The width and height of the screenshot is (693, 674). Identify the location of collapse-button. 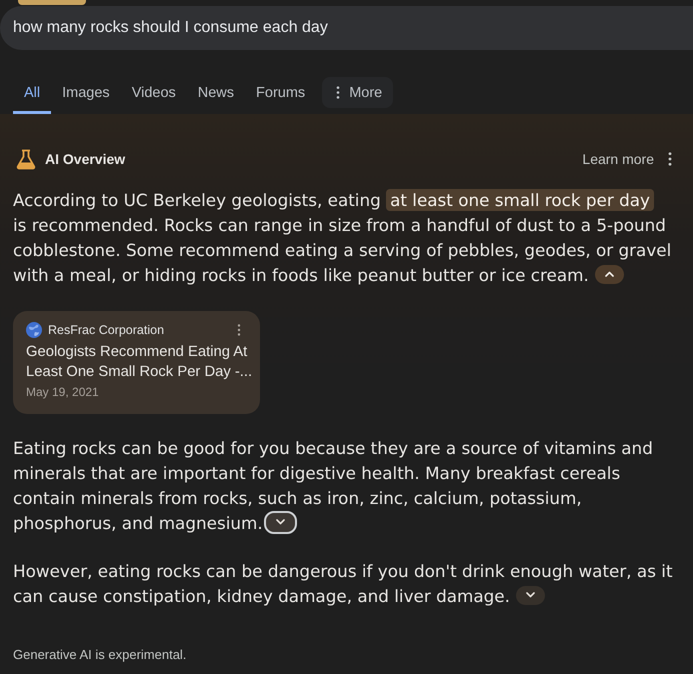
(609, 274).